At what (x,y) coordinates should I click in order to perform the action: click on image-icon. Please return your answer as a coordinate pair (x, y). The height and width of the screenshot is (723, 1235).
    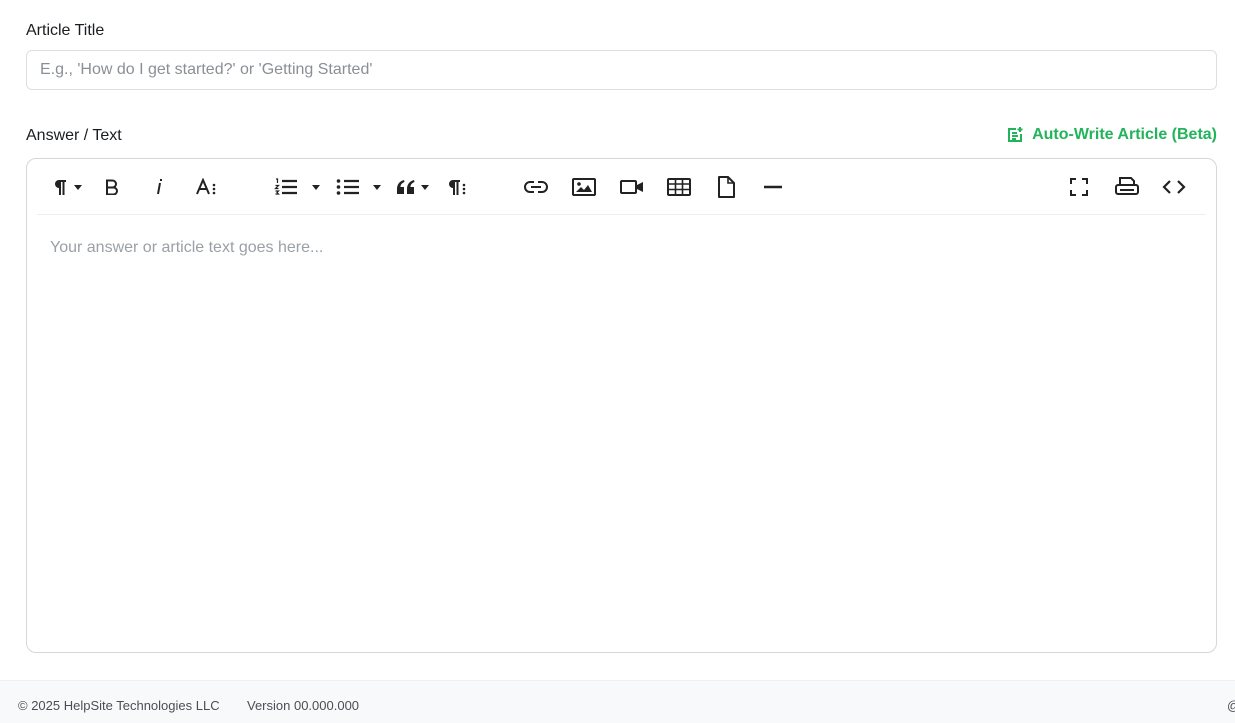
    Looking at the image, I should click on (584, 187).